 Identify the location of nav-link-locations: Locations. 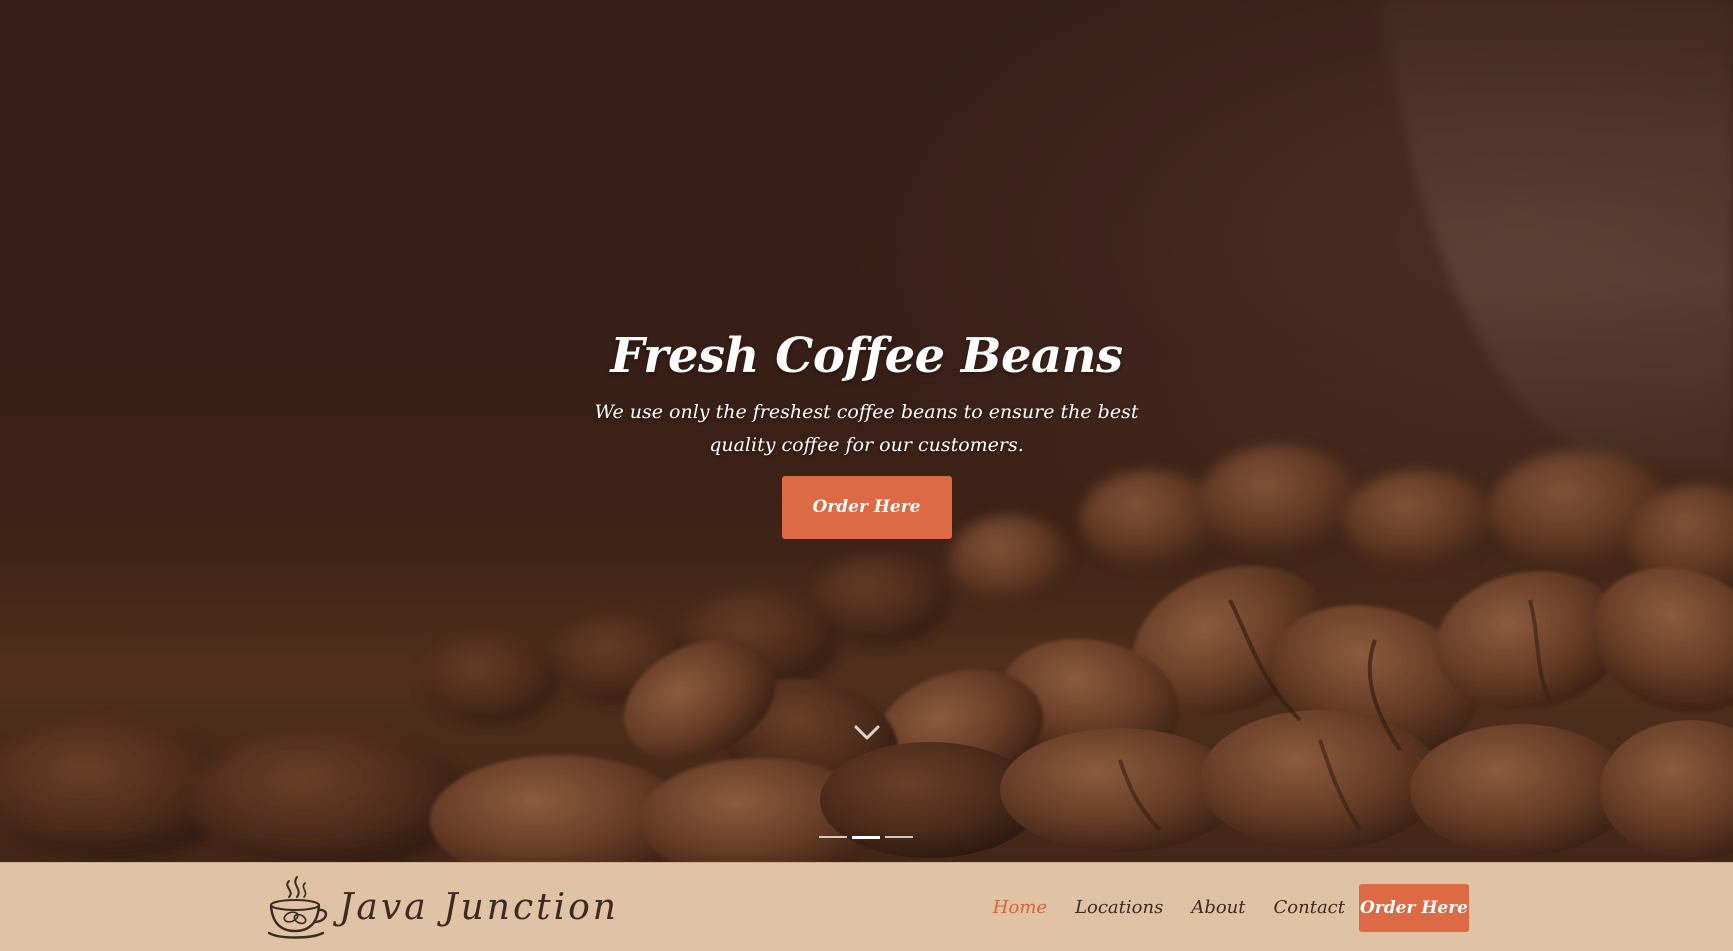
(1119, 908).